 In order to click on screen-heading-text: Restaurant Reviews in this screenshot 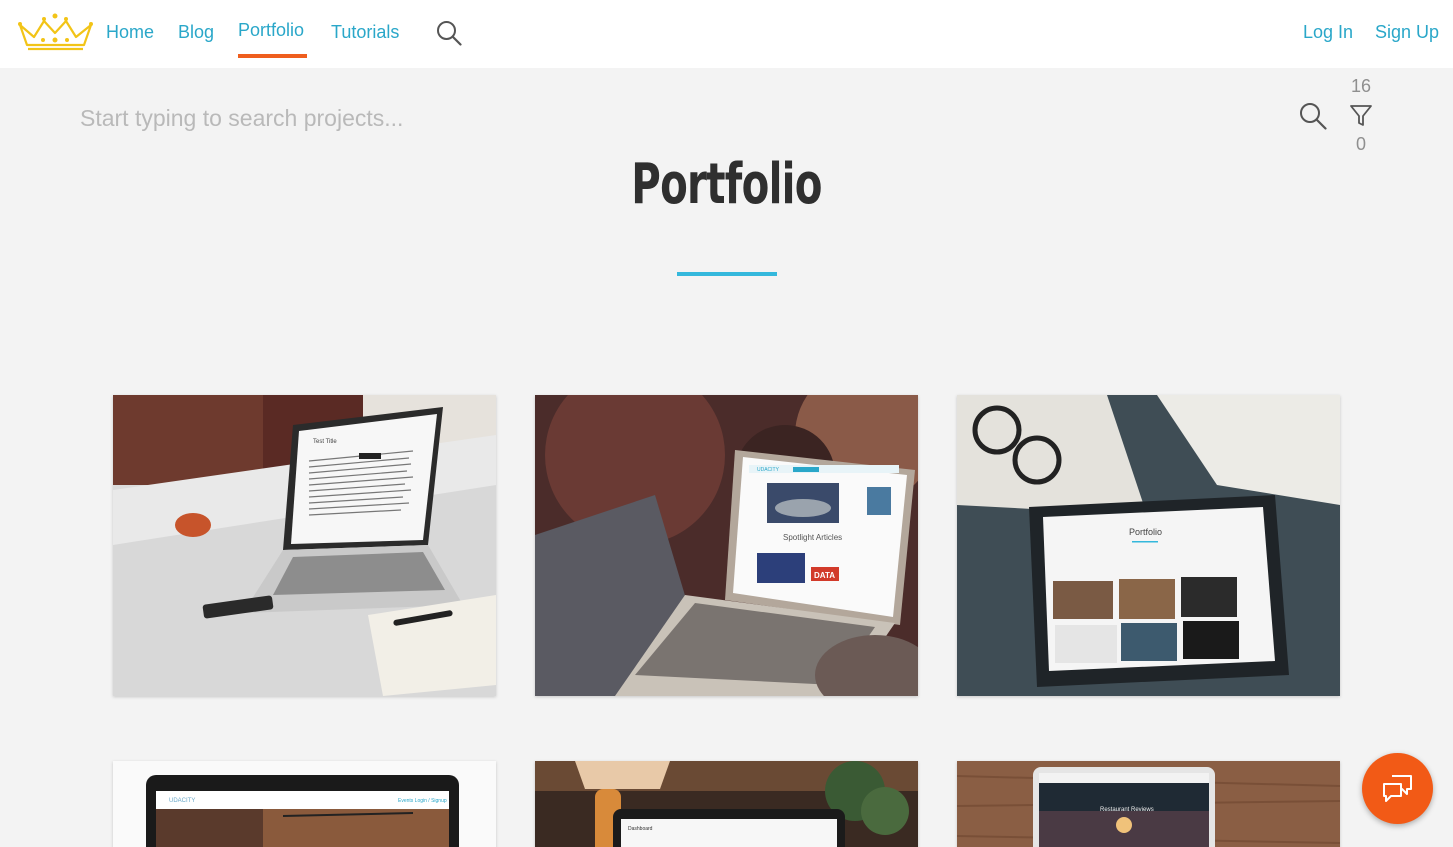, I will do `click(1127, 810)`.